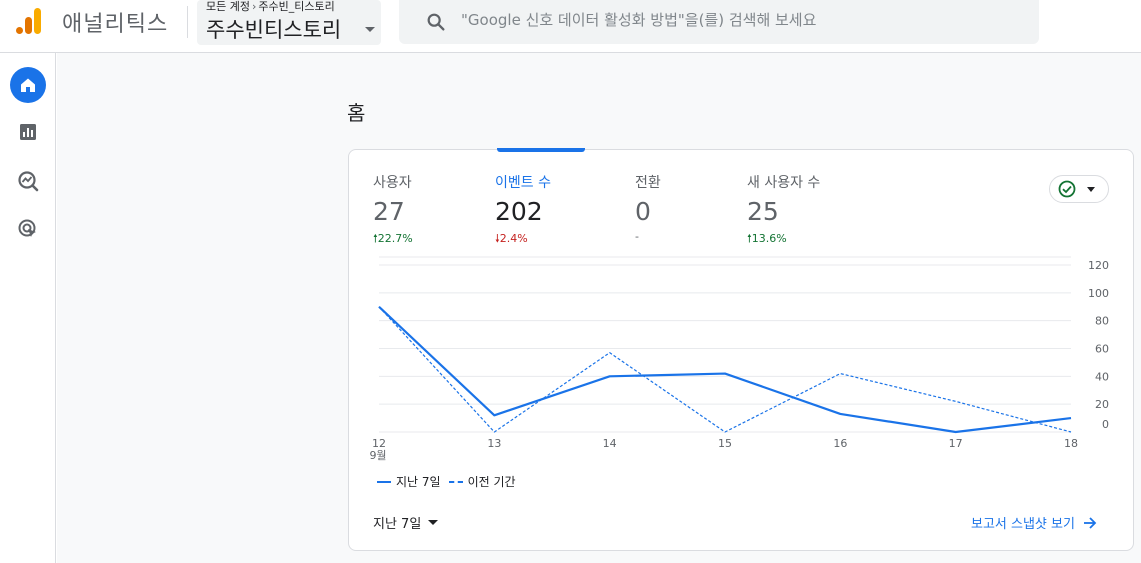 The height and width of the screenshot is (563, 1141). I want to click on y-tick-label: 0, so click(1105, 424).